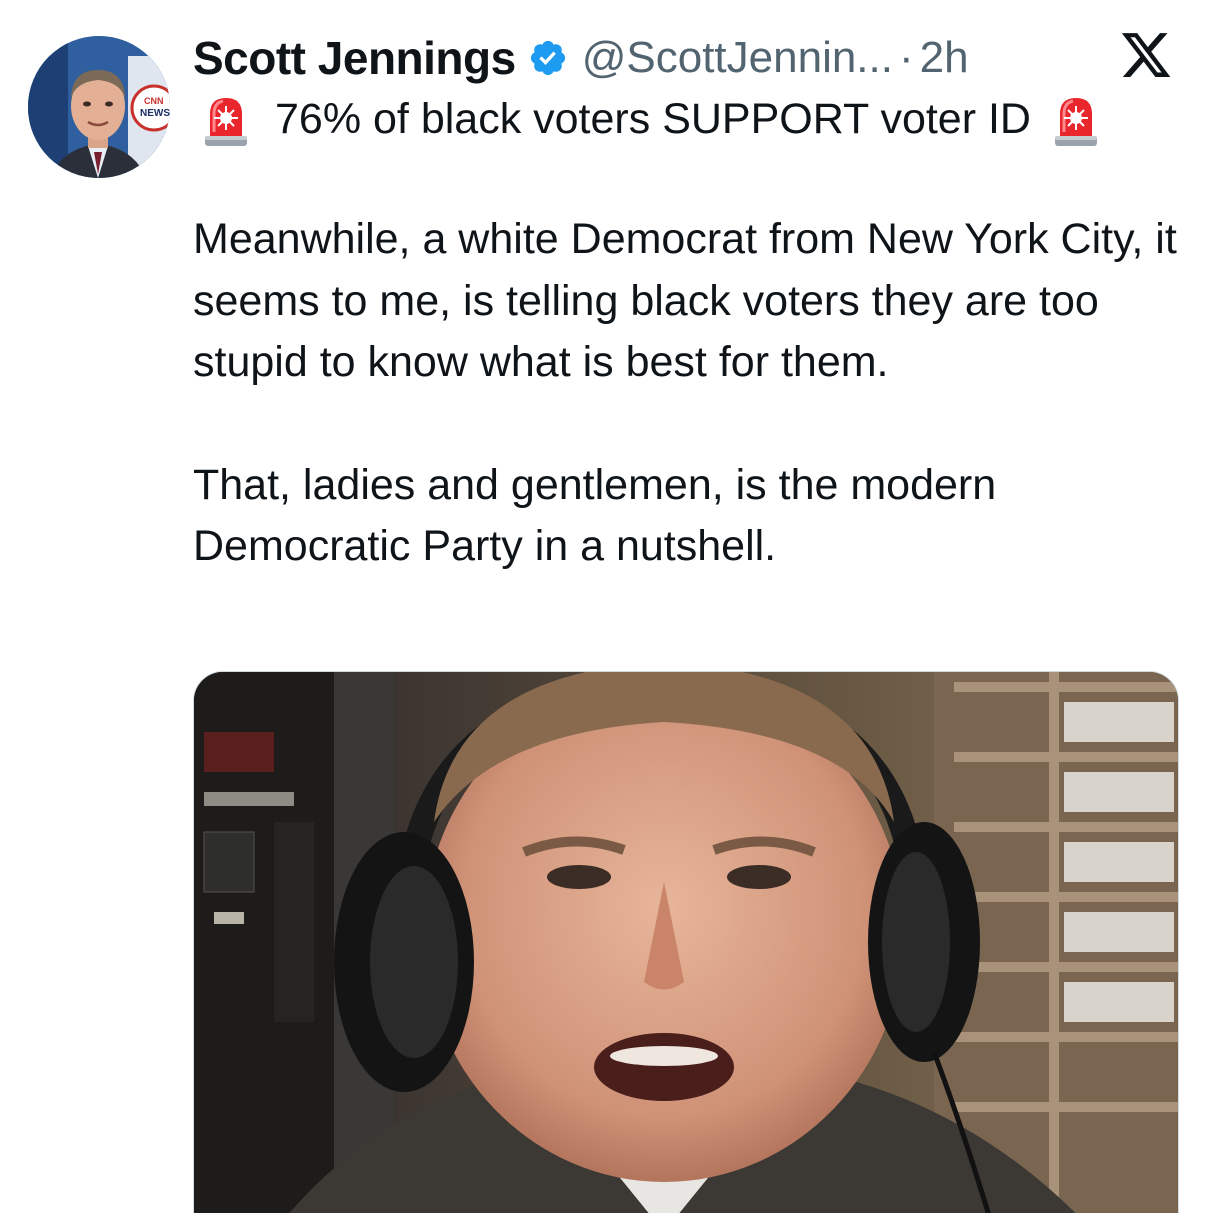  I want to click on author-avatar: CNN NEWS, so click(99, 107).